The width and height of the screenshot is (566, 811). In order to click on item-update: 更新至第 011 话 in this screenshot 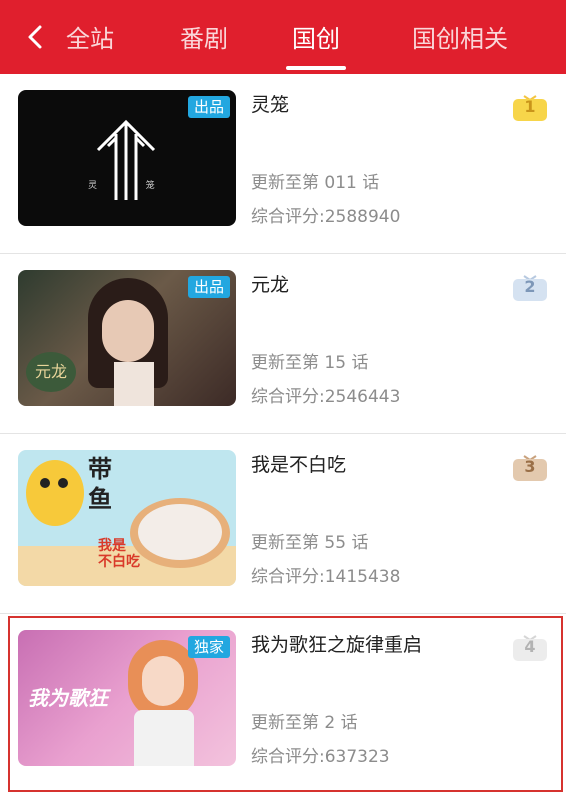, I will do `click(315, 183)`.